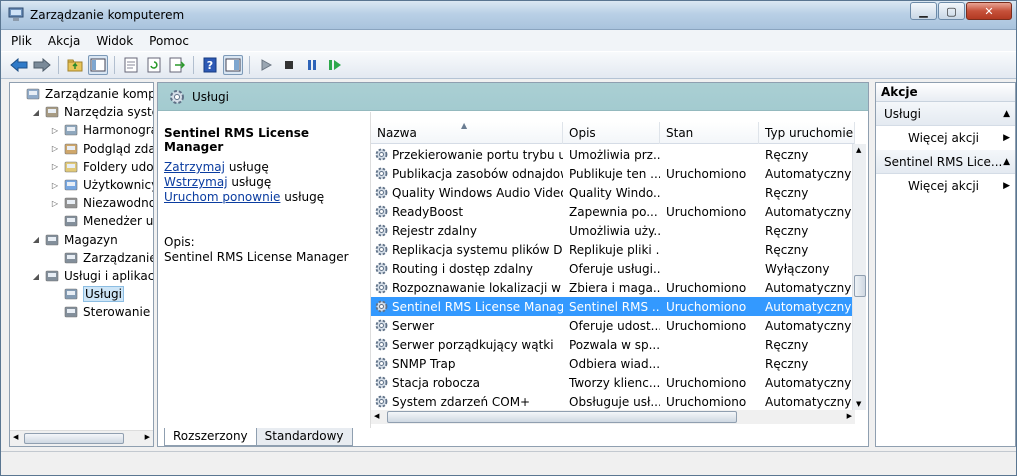 Image resolution: width=1017 pixels, height=476 pixels. I want to click on export-icon, so click(131, 65).